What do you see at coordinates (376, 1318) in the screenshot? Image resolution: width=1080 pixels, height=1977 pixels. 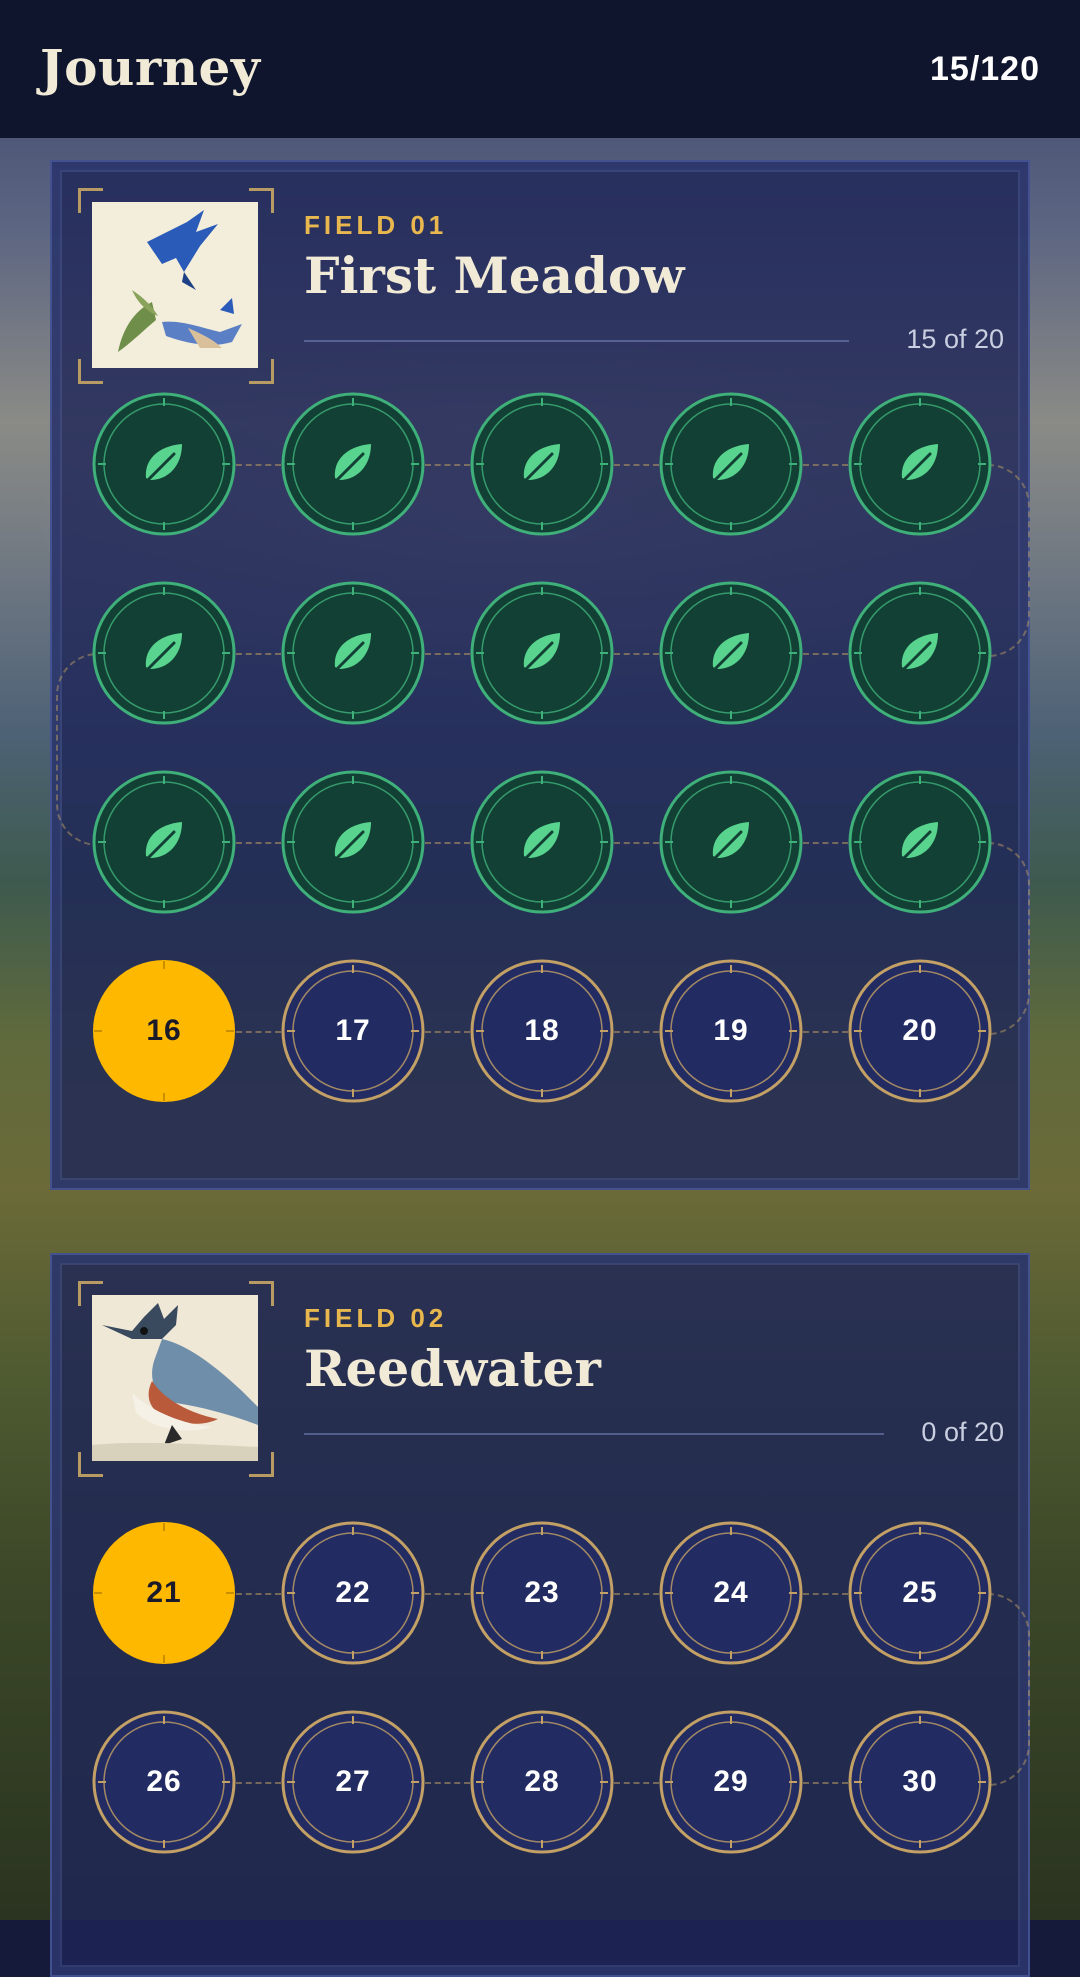 I see `field-number-label: FIELD 02` at bounding box center [376, 1318].